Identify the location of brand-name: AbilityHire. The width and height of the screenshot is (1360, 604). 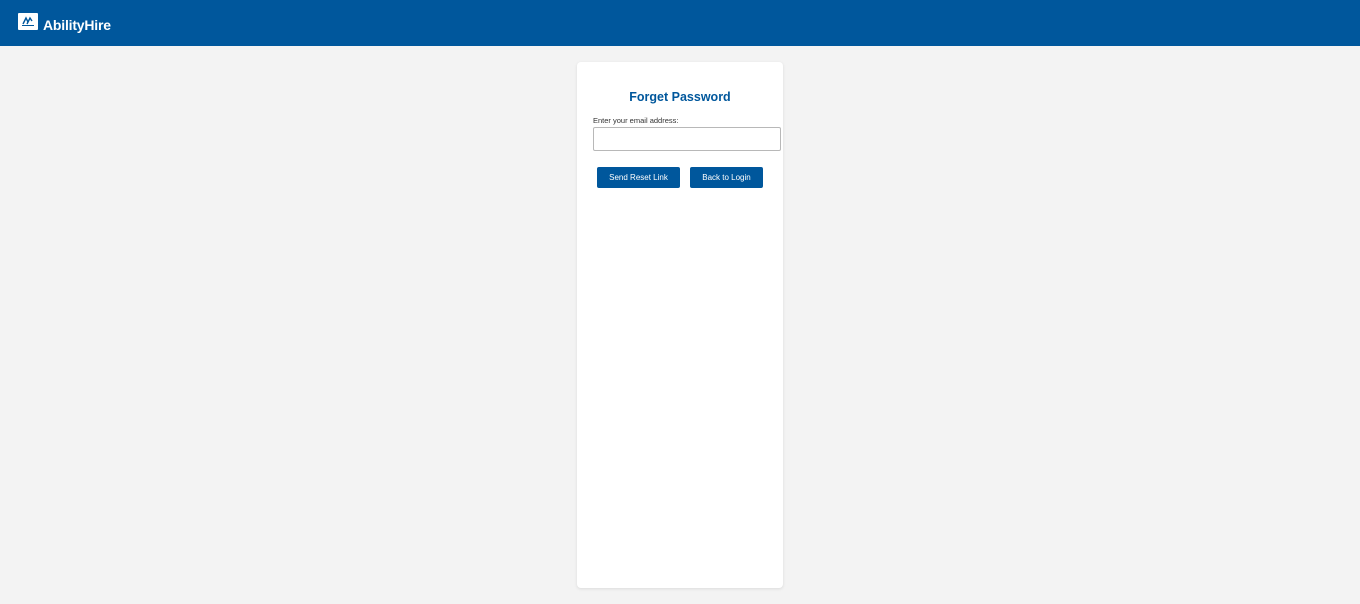
(77, 24).